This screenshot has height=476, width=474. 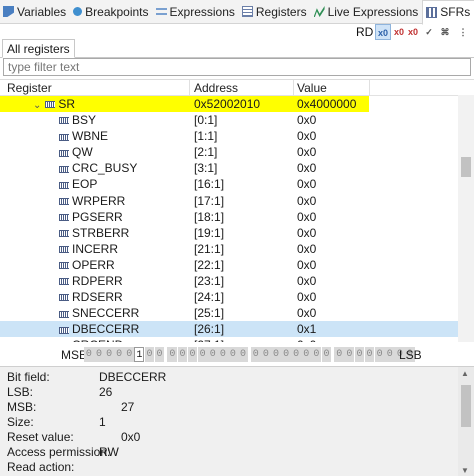 I want to click on tab-variables: Variables, so click(x=35, y=12).